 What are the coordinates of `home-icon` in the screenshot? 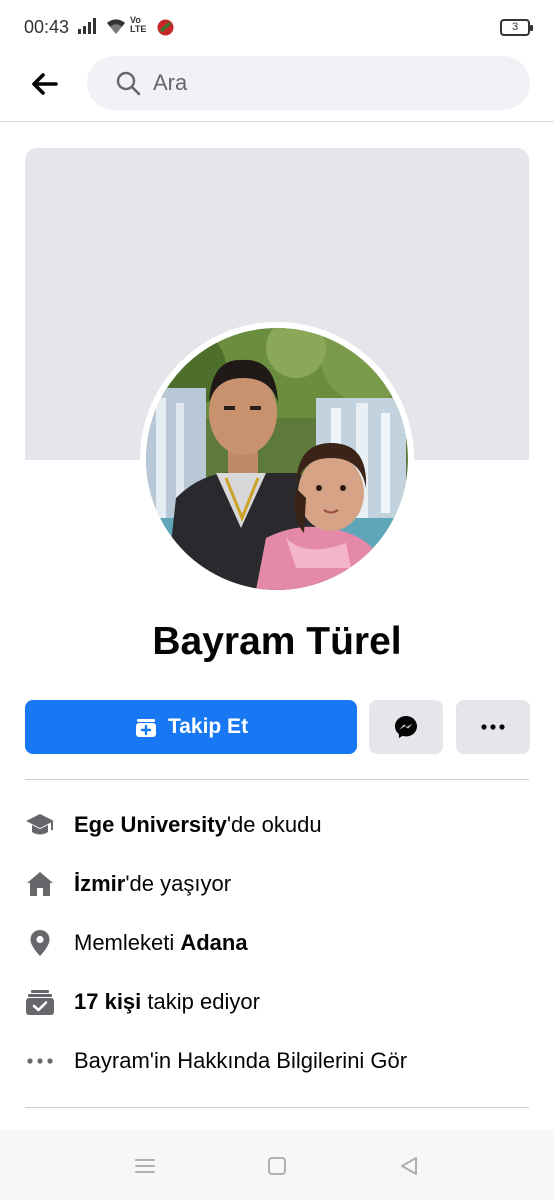 It's located at (40, 884).